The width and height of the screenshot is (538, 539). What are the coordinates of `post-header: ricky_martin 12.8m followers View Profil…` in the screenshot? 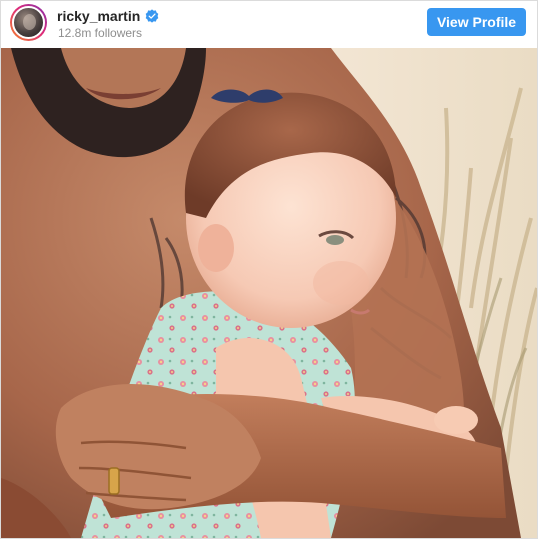 It's located at (269, 24).